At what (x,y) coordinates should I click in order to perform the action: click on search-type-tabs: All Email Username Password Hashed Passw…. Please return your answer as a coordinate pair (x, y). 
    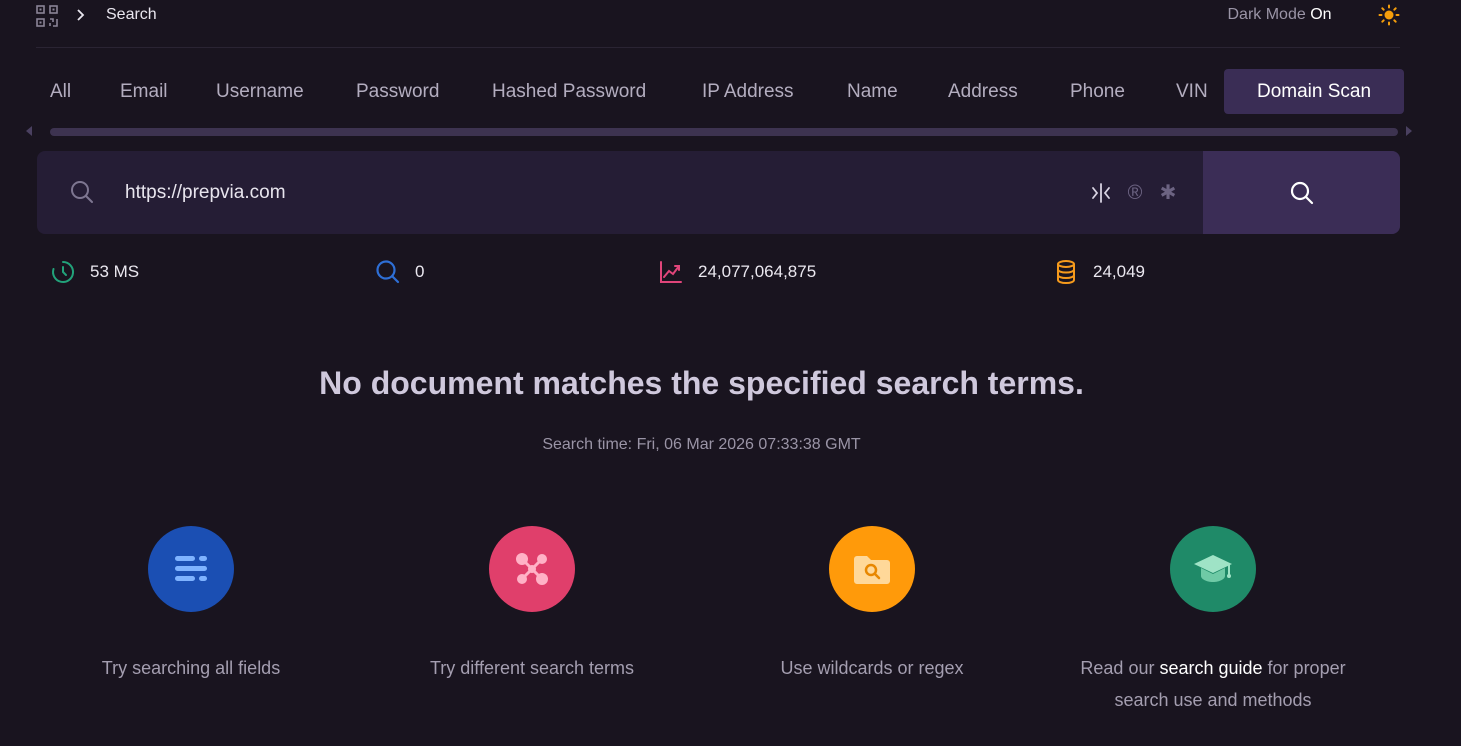
    Looking at the image, I should click on (721, 91).